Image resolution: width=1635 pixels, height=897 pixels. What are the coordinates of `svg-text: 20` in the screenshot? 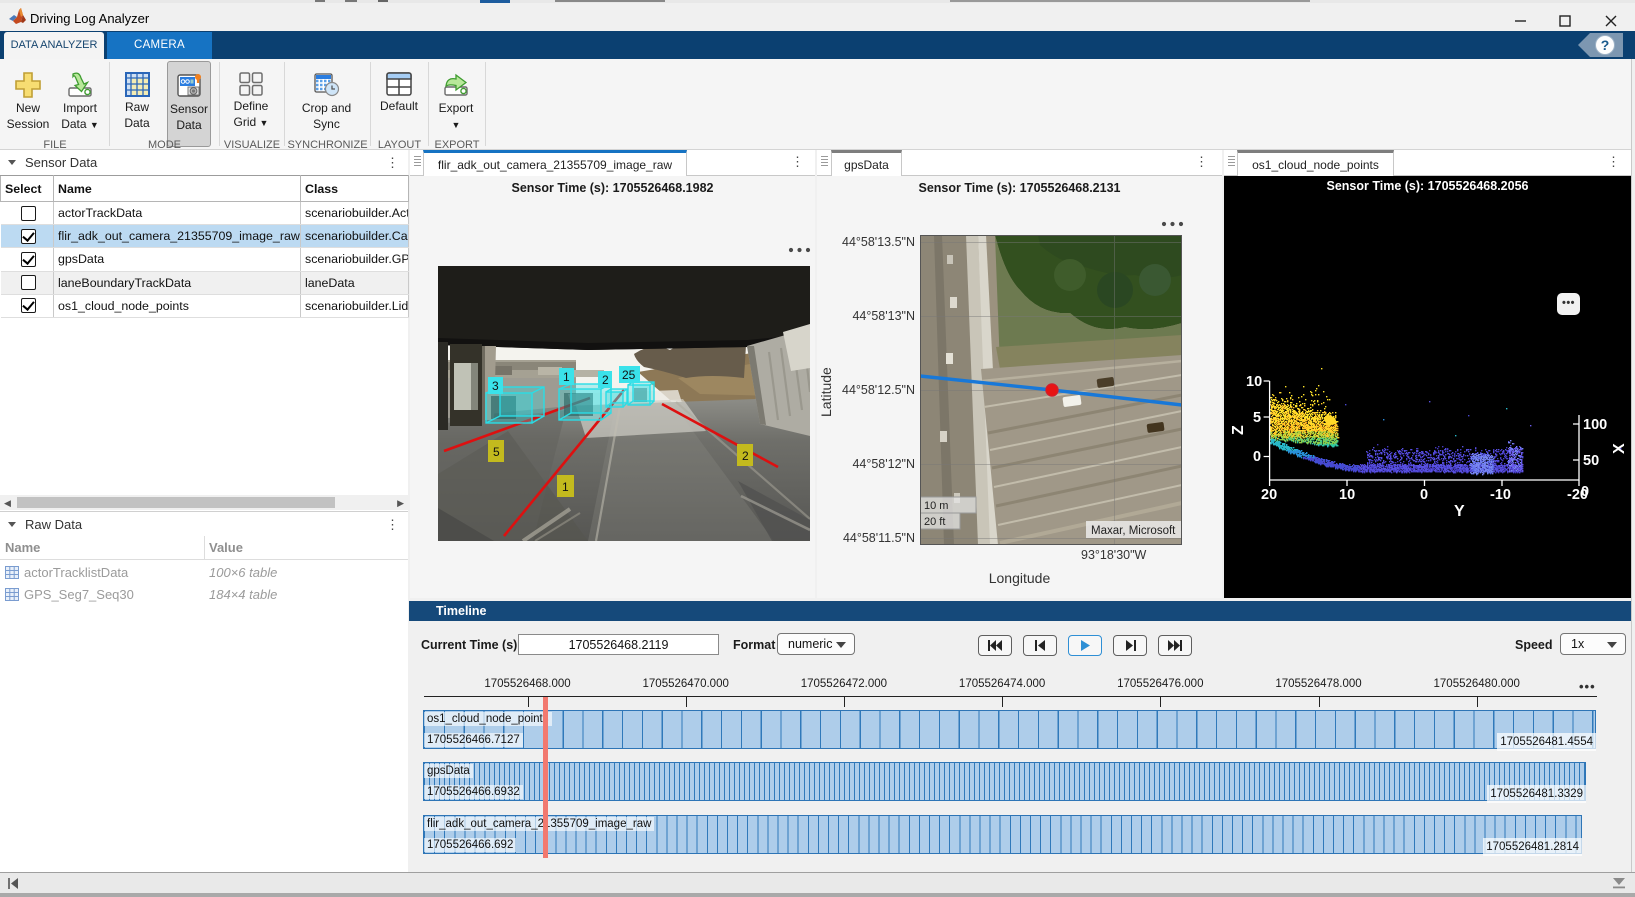 It's located at (1269, 495).